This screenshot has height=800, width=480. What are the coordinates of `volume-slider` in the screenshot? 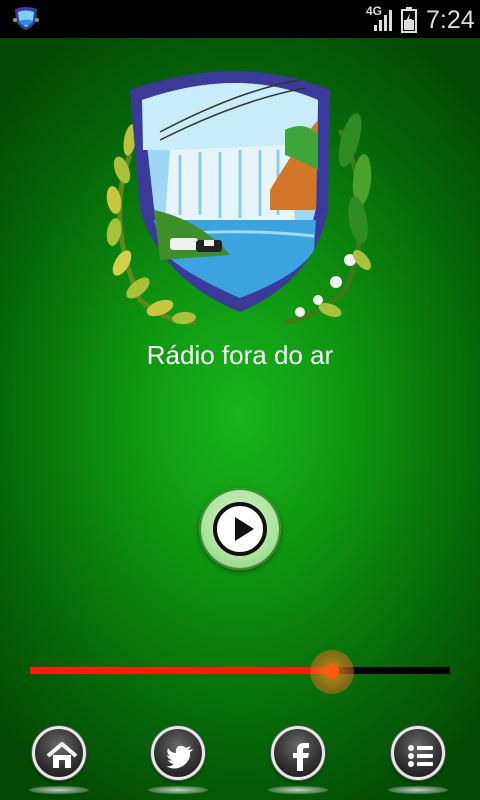 It's located at (240, 672).